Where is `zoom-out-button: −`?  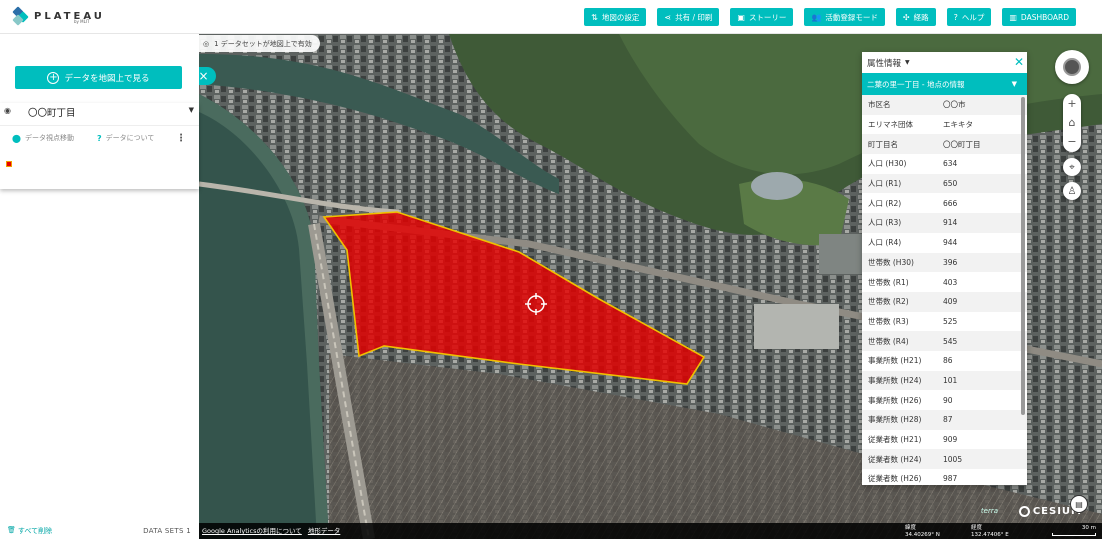 zoom-out-button: − is located at coordinates (1072, 141).